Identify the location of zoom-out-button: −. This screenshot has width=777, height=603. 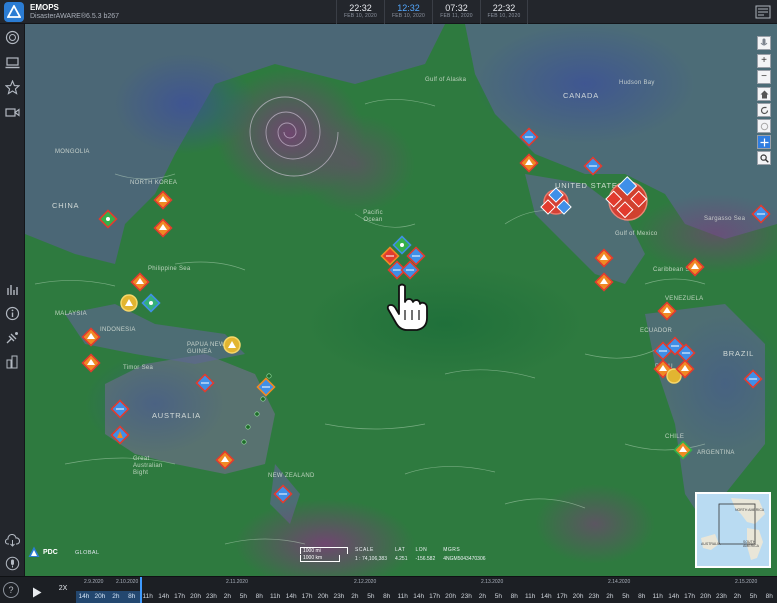
(764, 77).